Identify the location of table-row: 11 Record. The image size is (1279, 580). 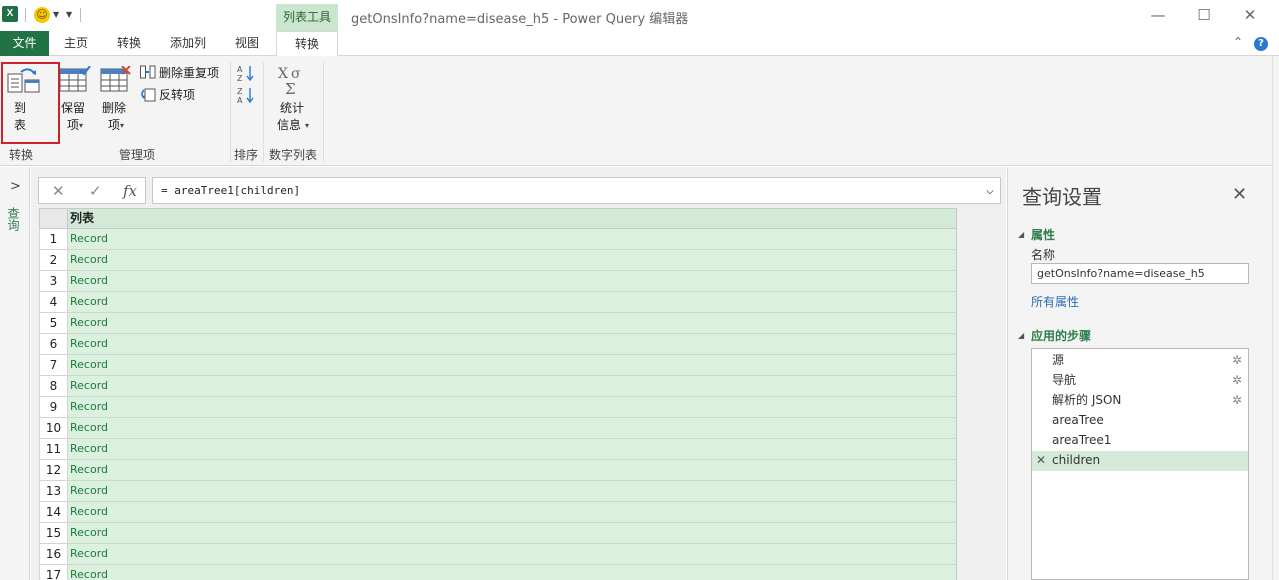
(498, 449).